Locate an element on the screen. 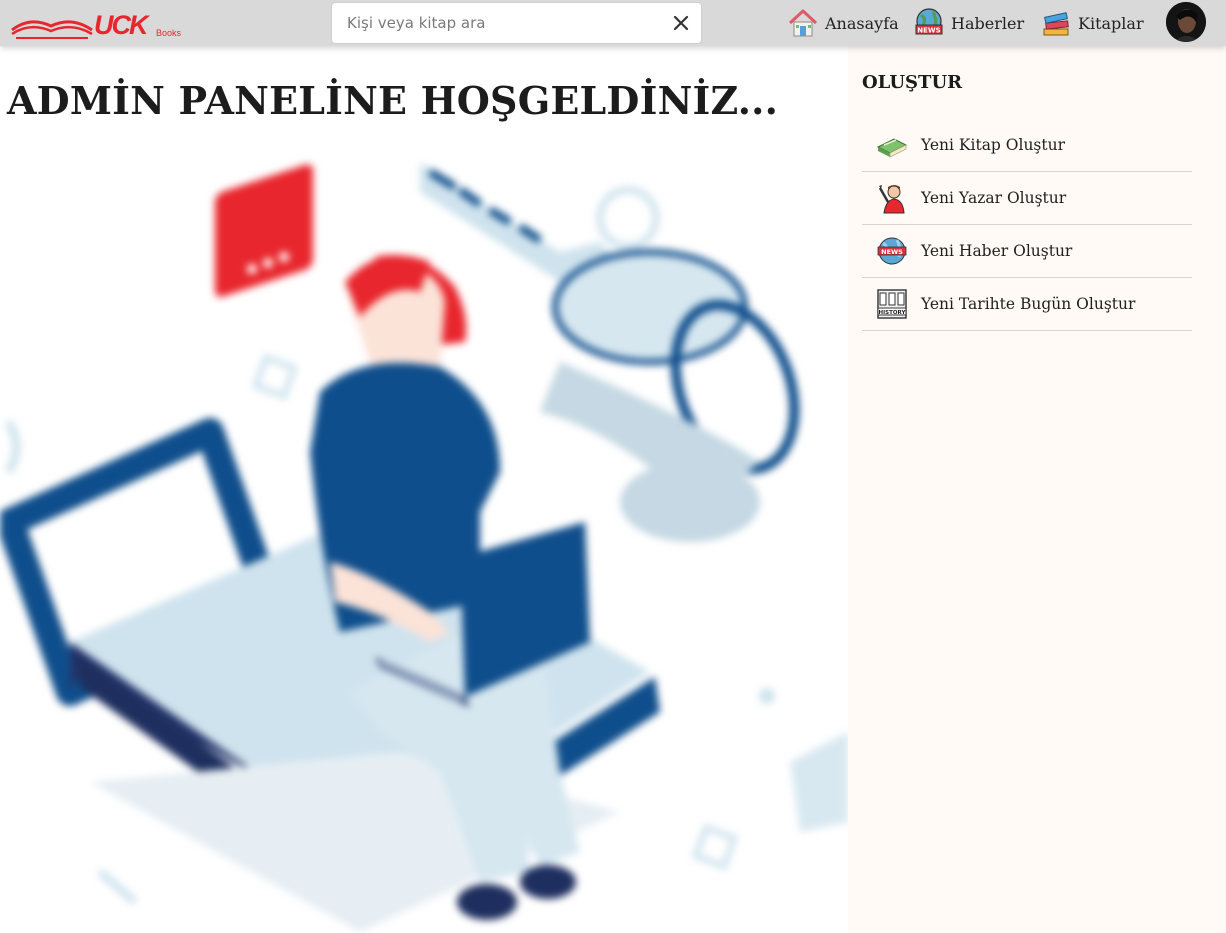  open-book-logo-icon is located at coordinates (52, 29).